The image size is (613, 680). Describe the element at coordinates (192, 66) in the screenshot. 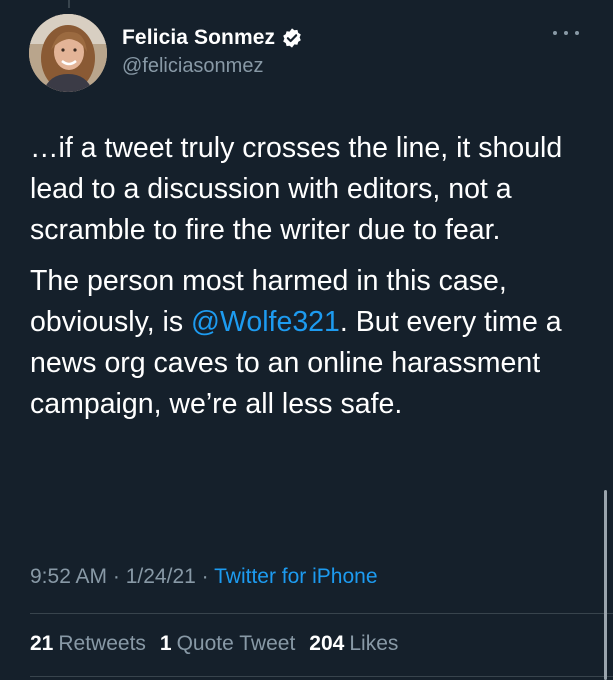

I see `handle: @feliciasonmez` at that location.